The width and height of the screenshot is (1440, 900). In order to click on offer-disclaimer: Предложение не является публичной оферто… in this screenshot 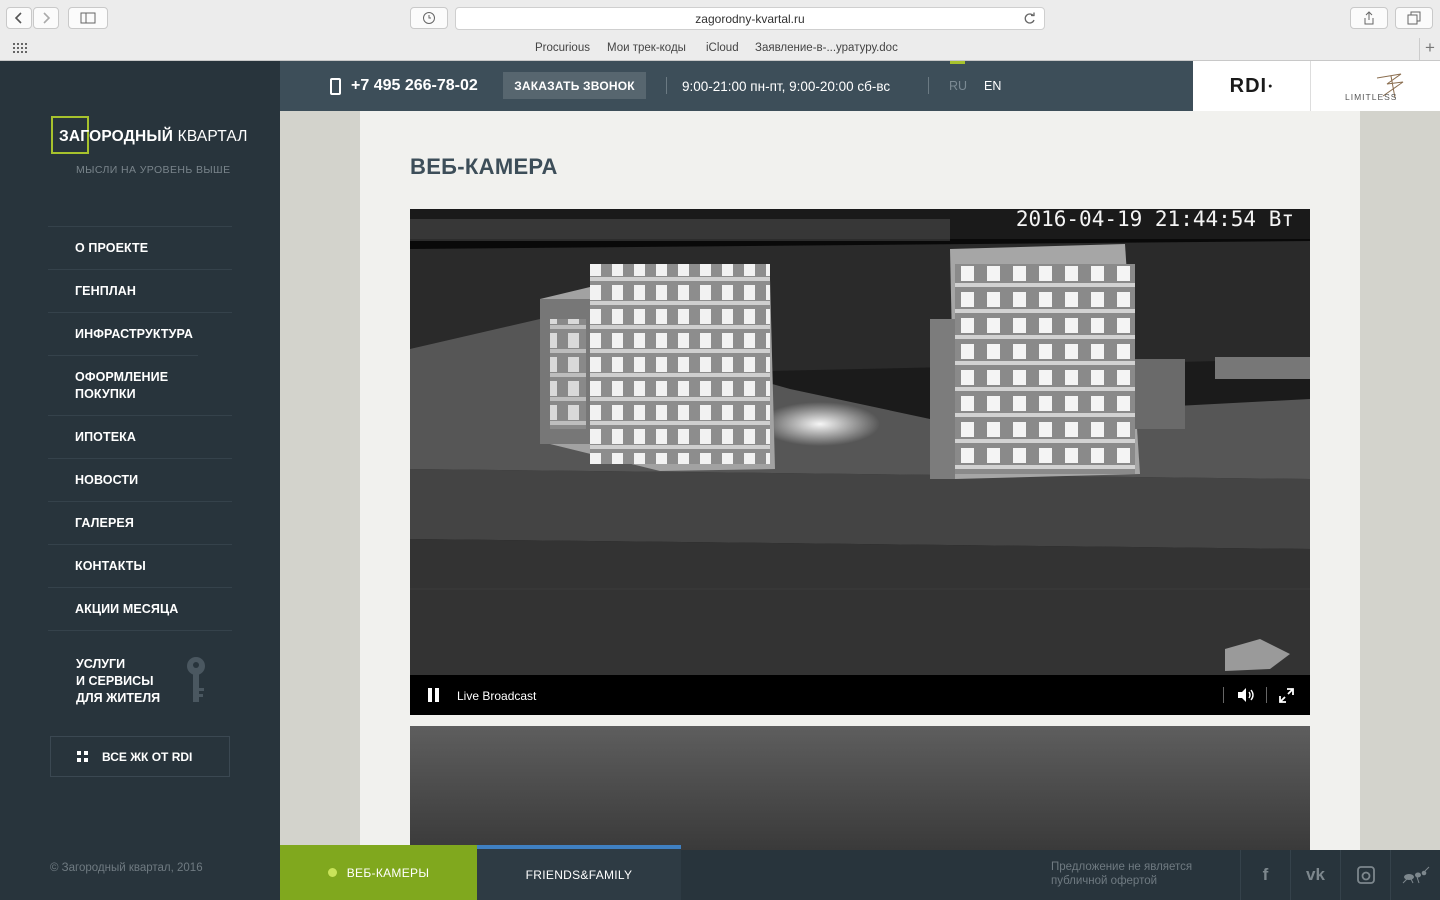, I will do `click(1136, 874)`.